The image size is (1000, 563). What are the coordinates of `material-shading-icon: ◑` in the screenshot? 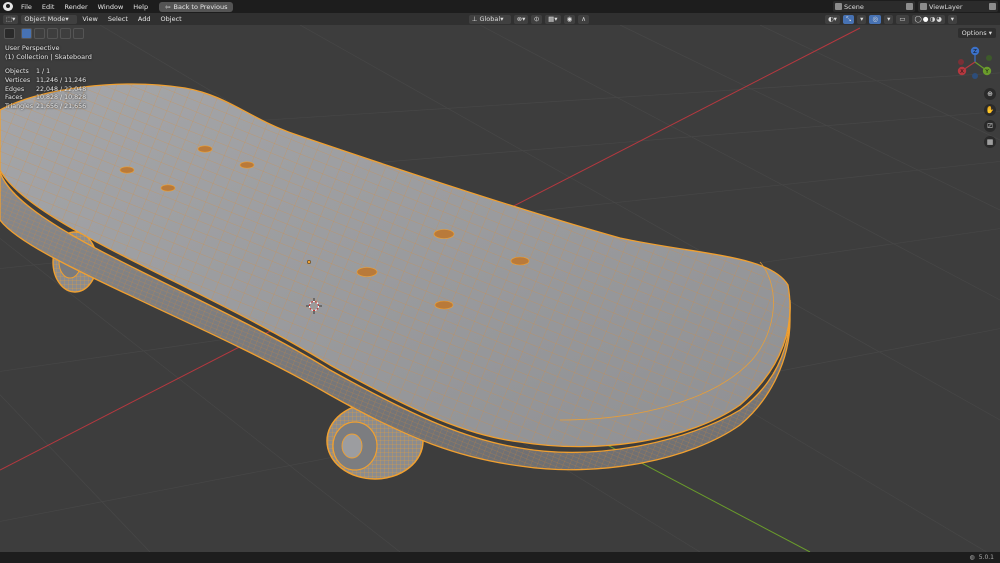 It's located at (932, 19).